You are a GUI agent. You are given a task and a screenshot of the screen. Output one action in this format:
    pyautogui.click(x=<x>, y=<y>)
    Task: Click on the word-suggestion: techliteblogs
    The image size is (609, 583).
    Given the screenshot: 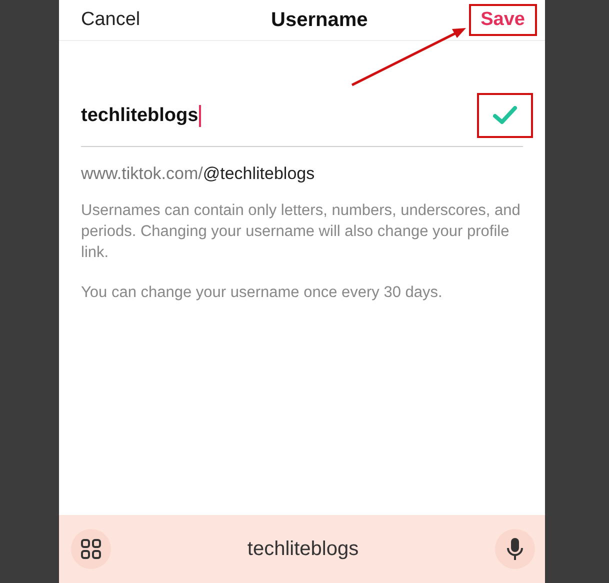 What is the action you would take?
    pyautogui.click(x=303, y=549)
    